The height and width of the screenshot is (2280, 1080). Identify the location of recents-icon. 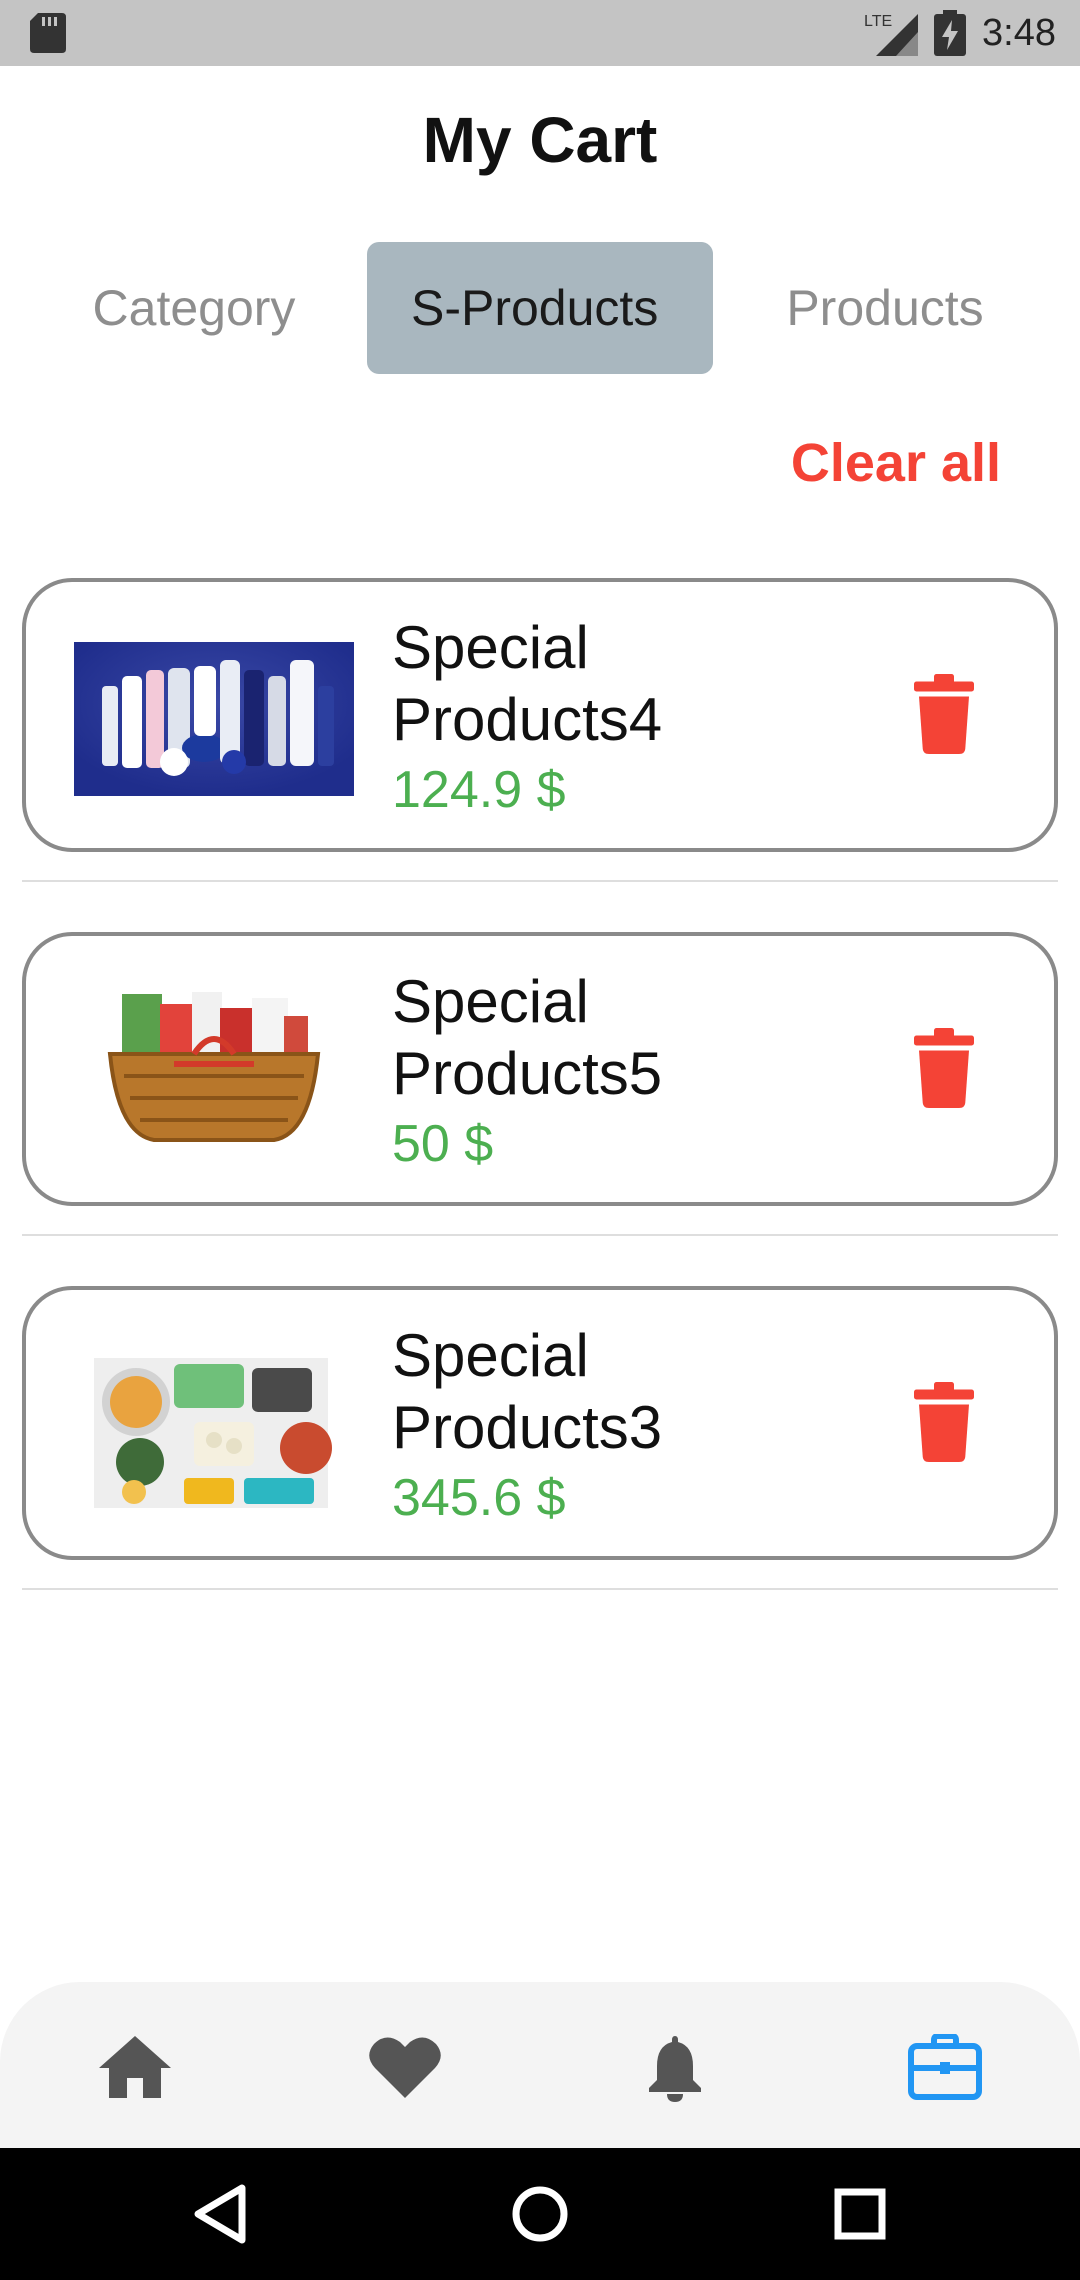
(860, 2214).